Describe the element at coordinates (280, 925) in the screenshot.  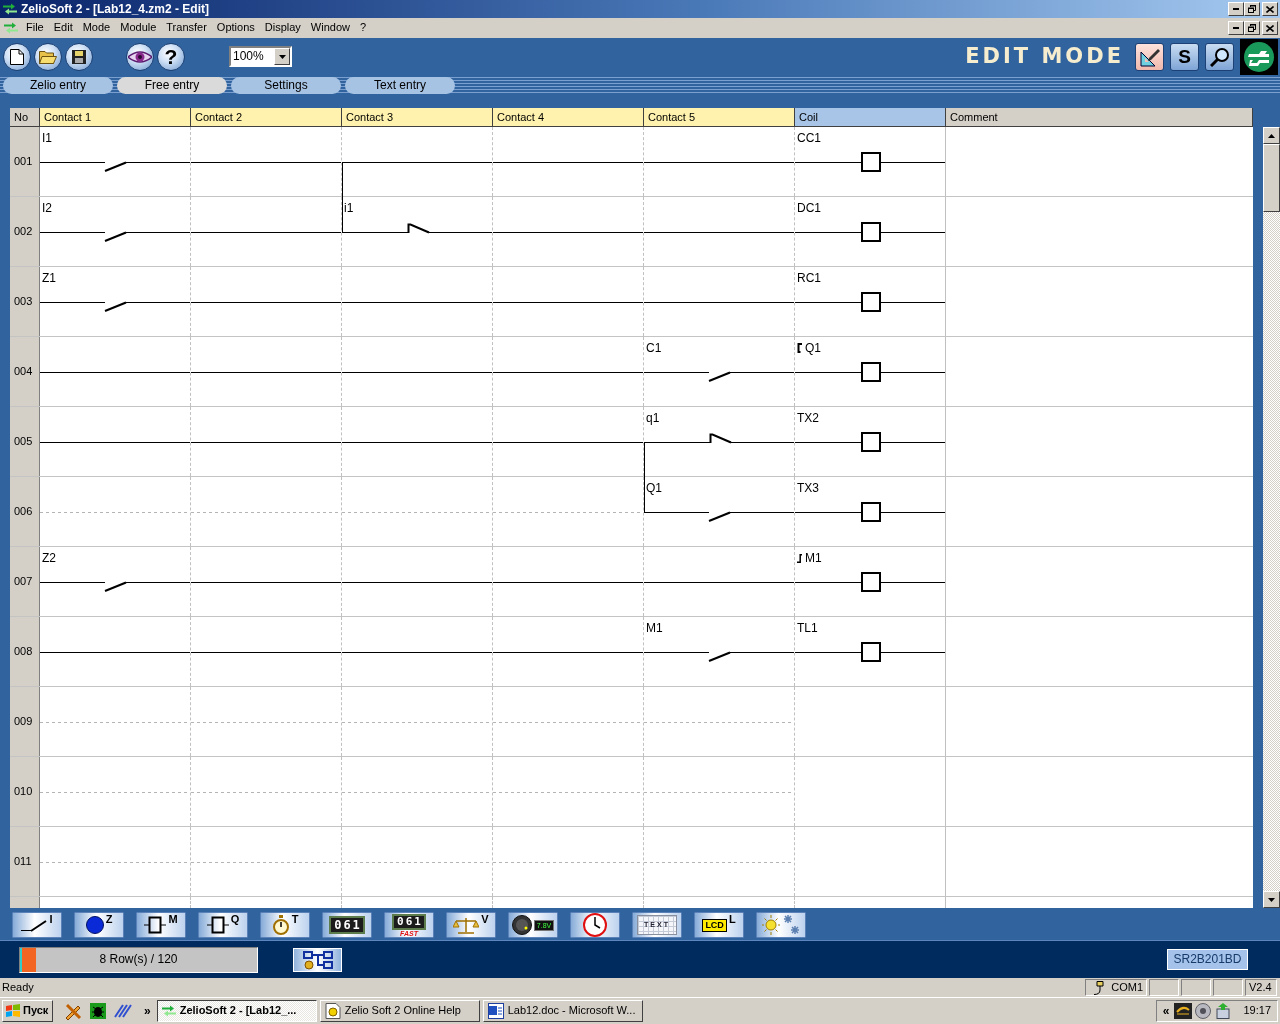
I see `stopwatch-icon` at that location.